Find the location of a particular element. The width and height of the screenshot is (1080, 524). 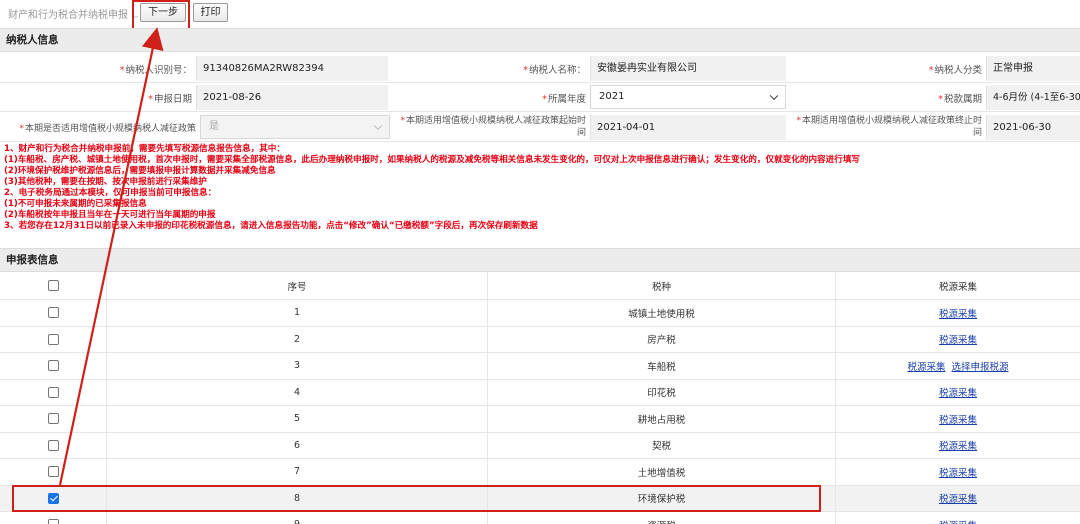

arrow-line is located at coordinates (111, 256).